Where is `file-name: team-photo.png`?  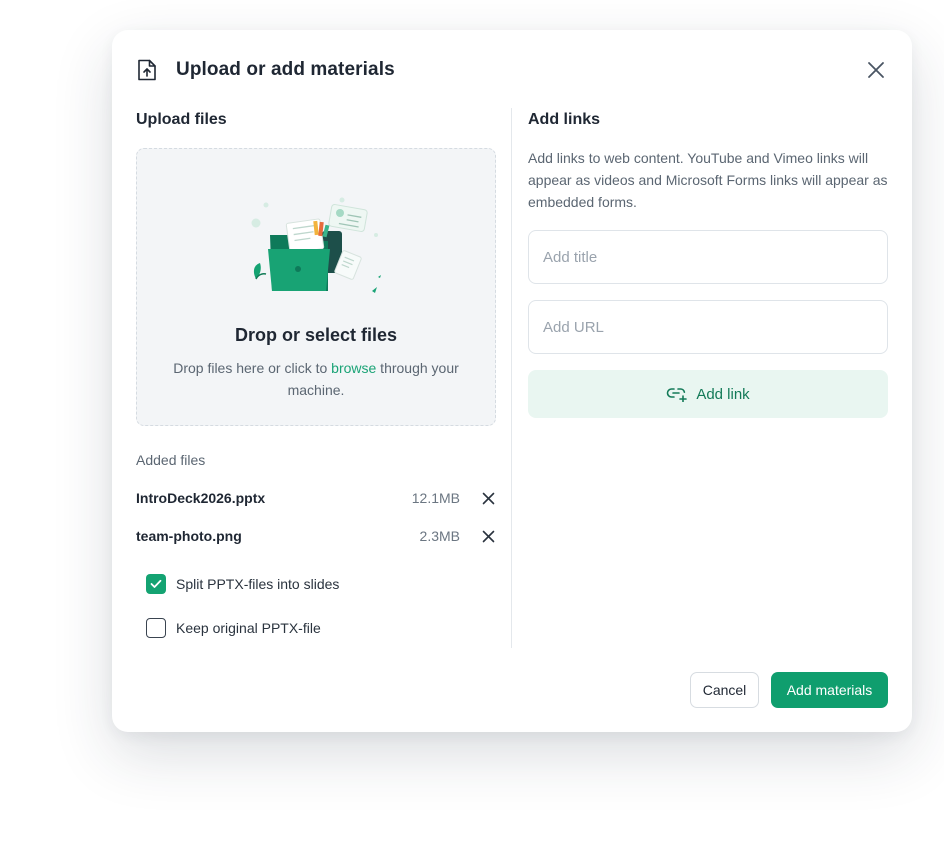
file-name: team-photo.png is located at coordinates (189, 536).